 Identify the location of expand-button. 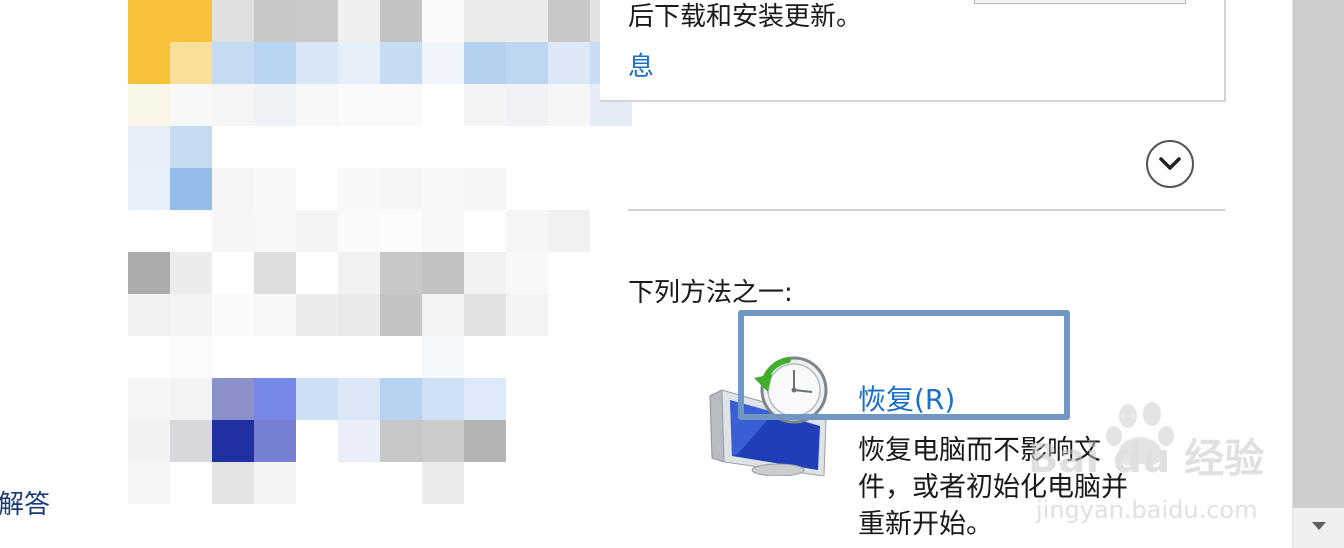
(1170, 164).